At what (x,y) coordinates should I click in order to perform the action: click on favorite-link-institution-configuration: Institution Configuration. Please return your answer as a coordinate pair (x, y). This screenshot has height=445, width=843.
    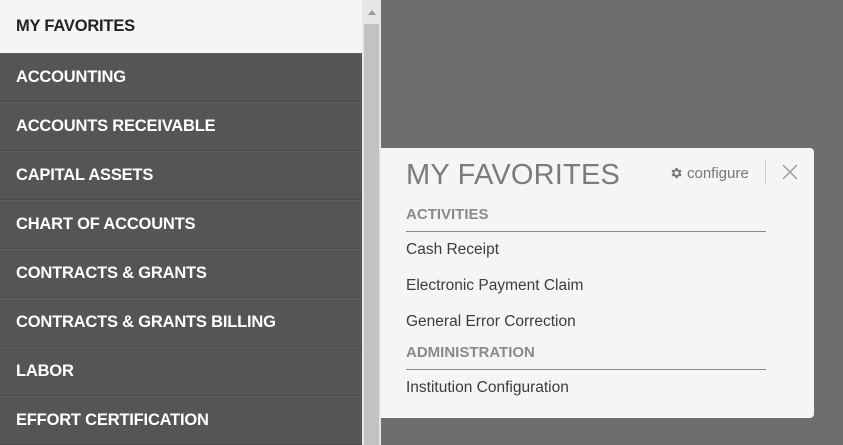
    Looking at the image, I should click on (487, 388).